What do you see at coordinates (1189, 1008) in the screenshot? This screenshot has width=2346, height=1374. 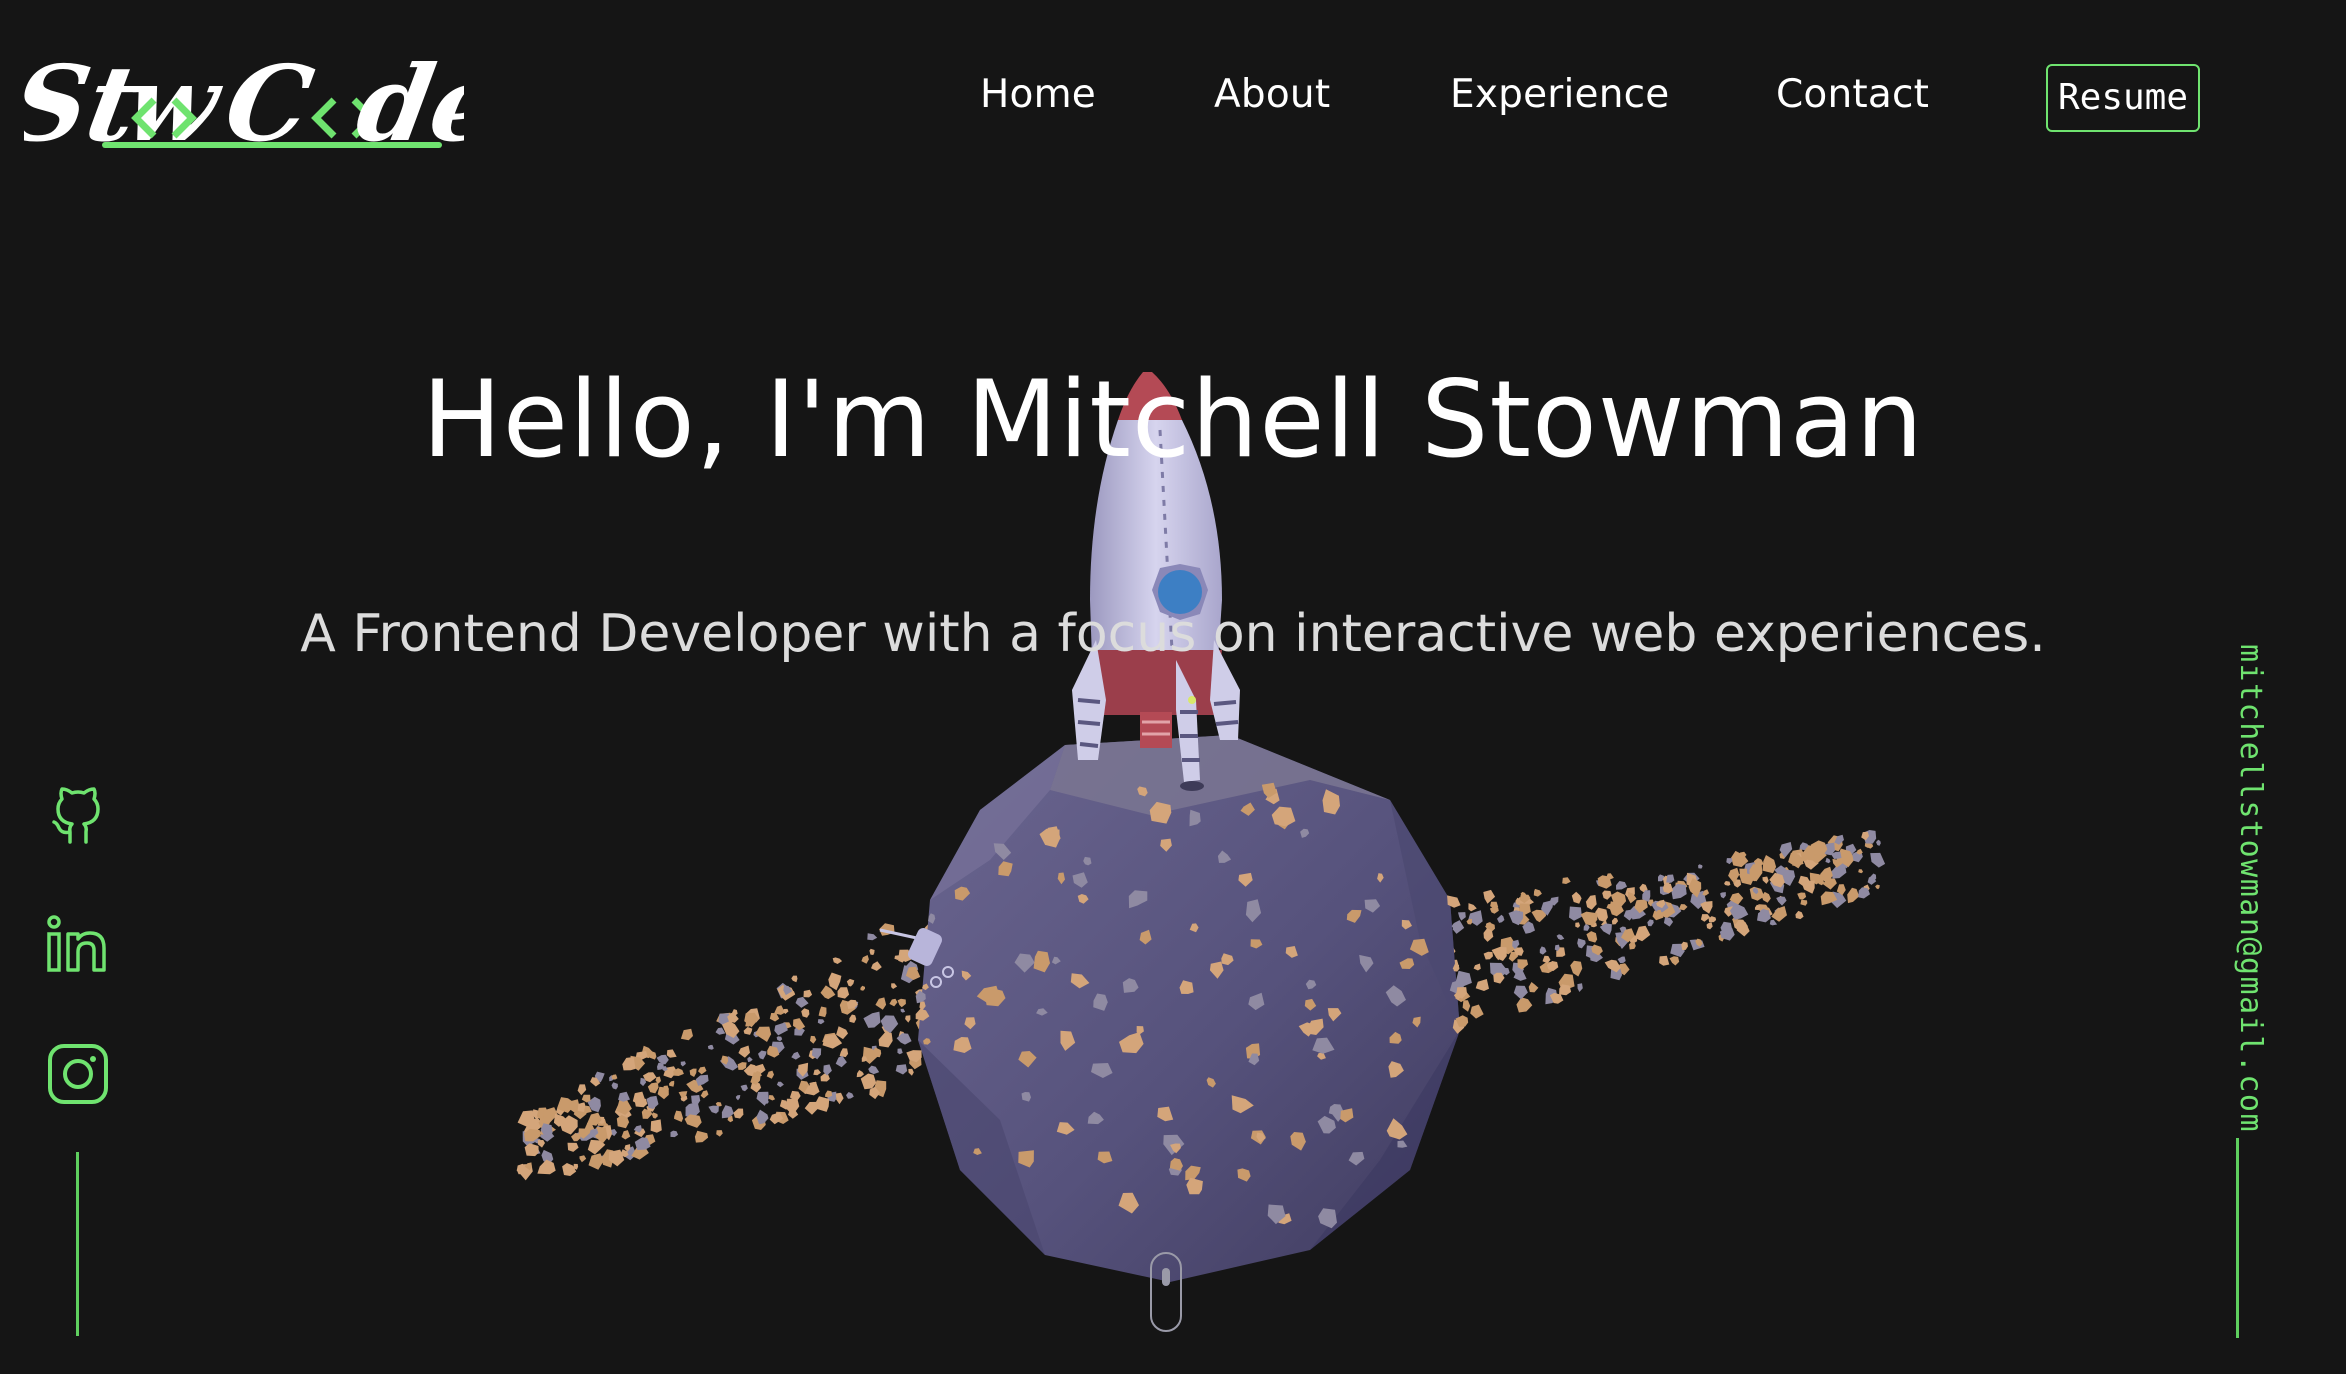 I see `planet` at bounding box center [1189, 1008].